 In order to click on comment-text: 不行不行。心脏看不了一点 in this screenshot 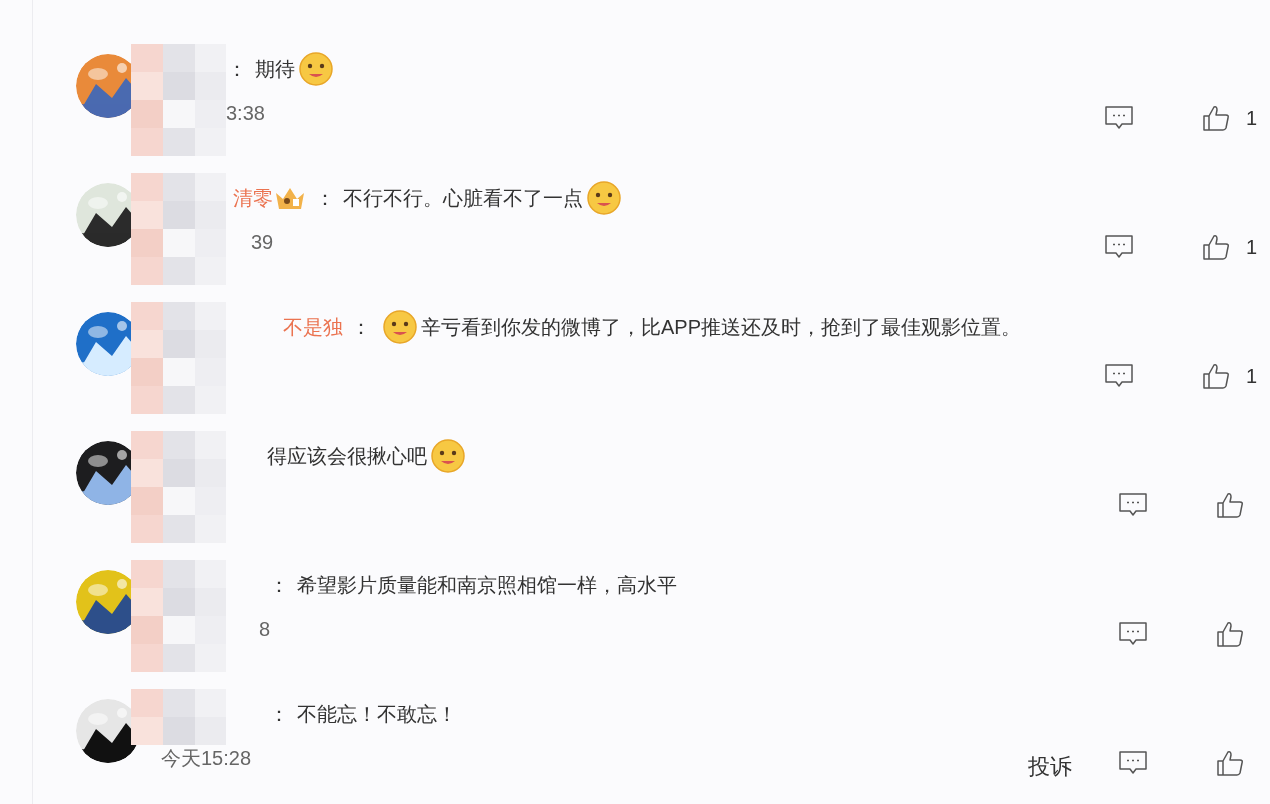, I will do `click(463, 198)`.